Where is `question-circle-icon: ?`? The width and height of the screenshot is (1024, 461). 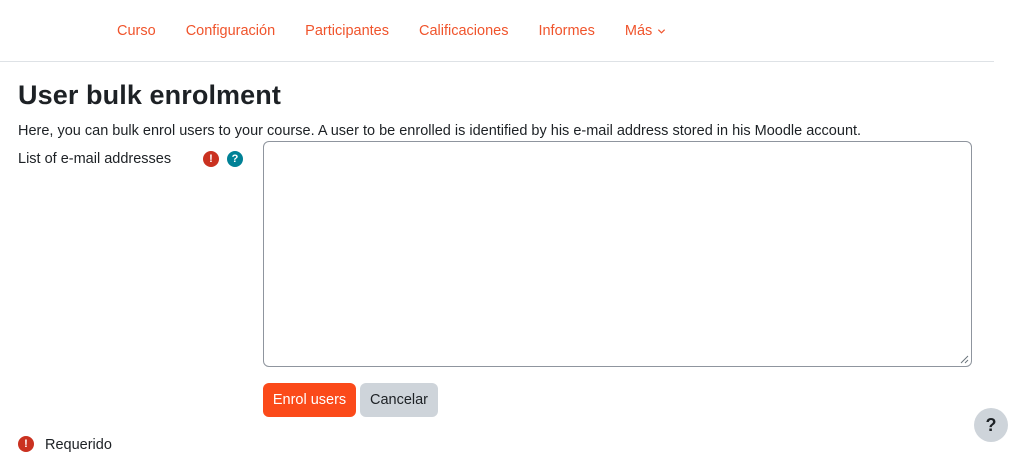
question-circle-icon: ? is located at coordinates (235, 159).